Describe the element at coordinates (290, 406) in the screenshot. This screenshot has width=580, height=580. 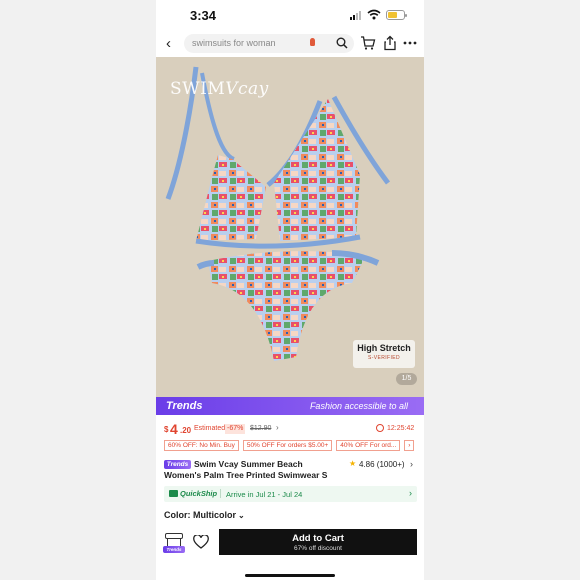
I see `trends-banner: Trends Fashion accessible to all` at that location.